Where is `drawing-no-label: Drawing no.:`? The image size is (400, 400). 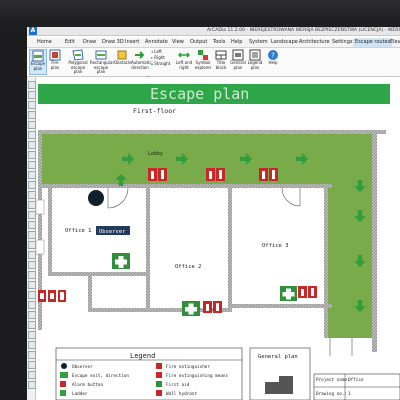
drawing-no-label: Drawing no.: is located at coordinates (331, 394).